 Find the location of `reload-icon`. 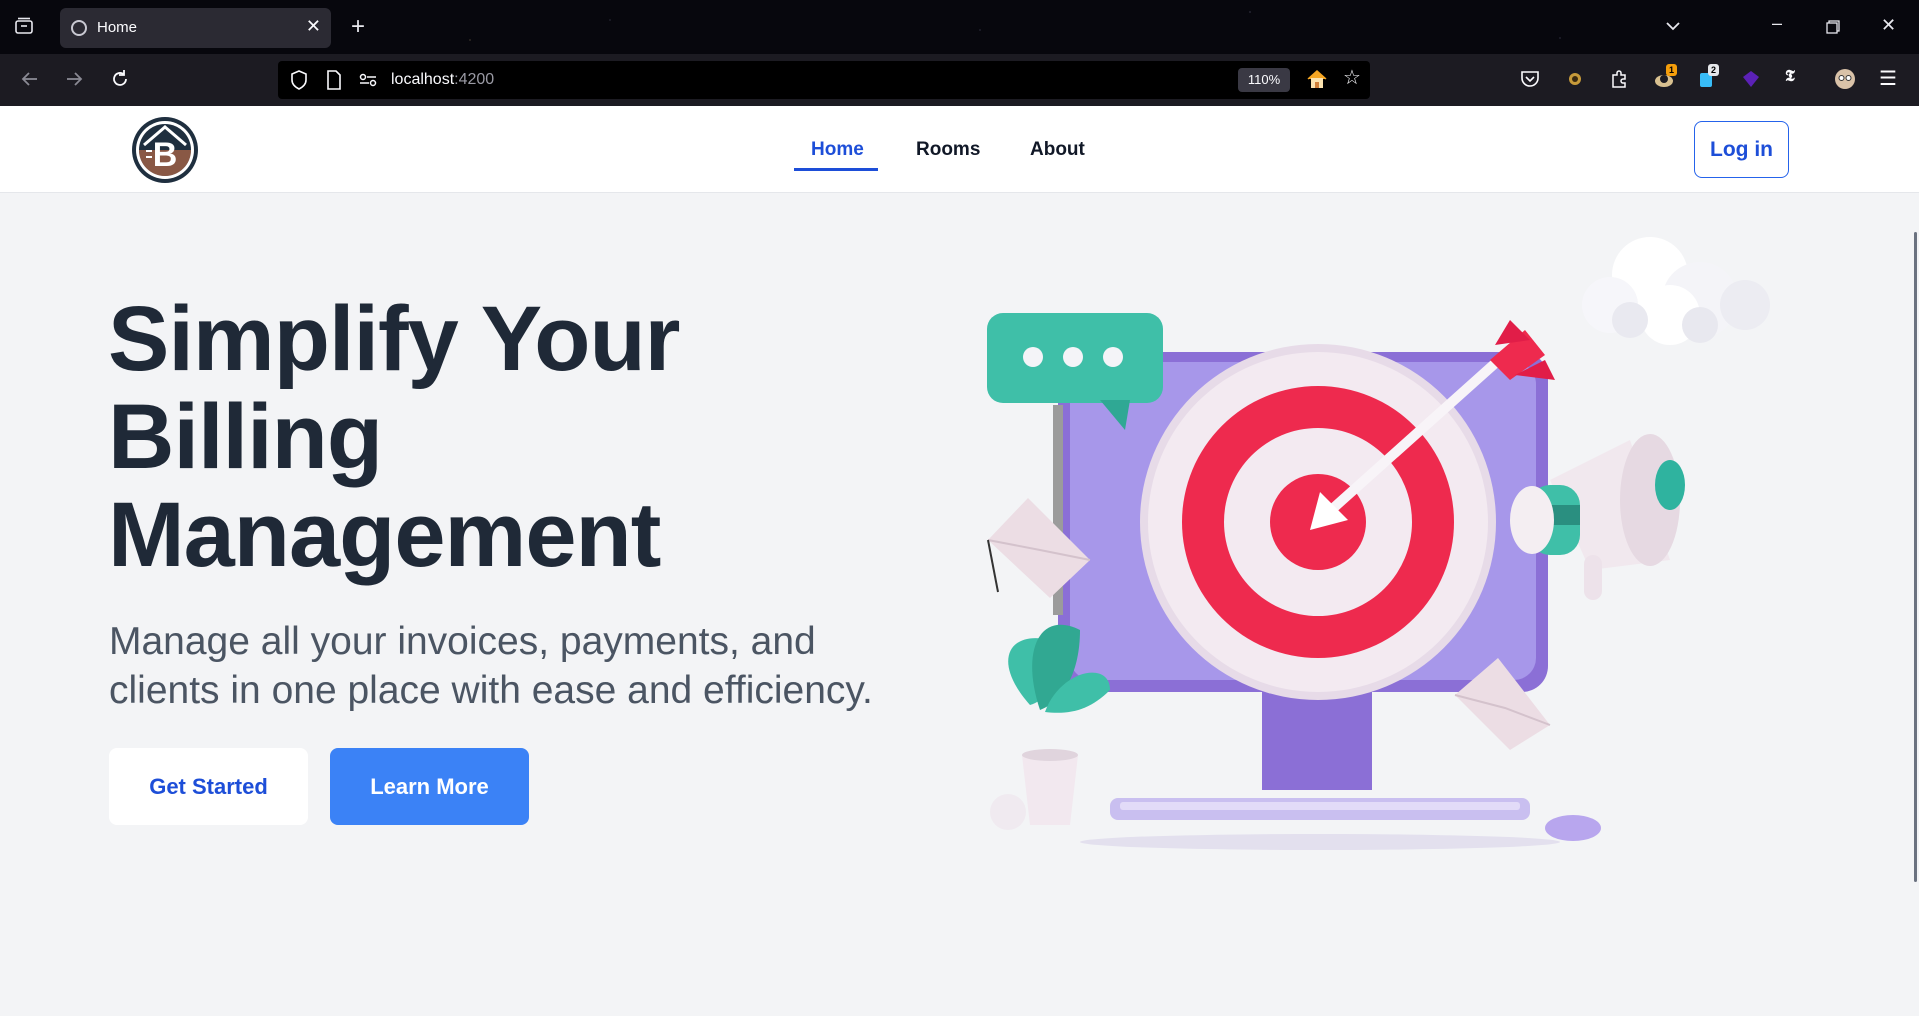

reload-icon is located at coordinates (120, 81).